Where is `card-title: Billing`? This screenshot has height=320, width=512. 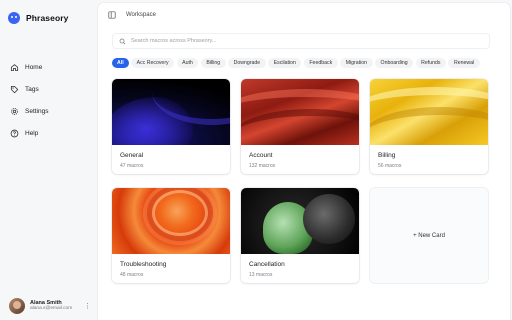
card-title: Billing is located at coordinates (387, 155).